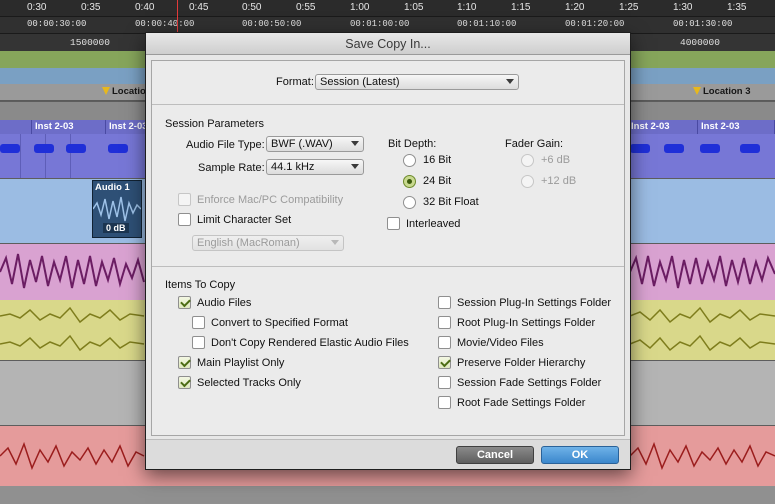 This screenshot has height=504, width=775. I want to click on fader-12-radio, so click(527, 181).